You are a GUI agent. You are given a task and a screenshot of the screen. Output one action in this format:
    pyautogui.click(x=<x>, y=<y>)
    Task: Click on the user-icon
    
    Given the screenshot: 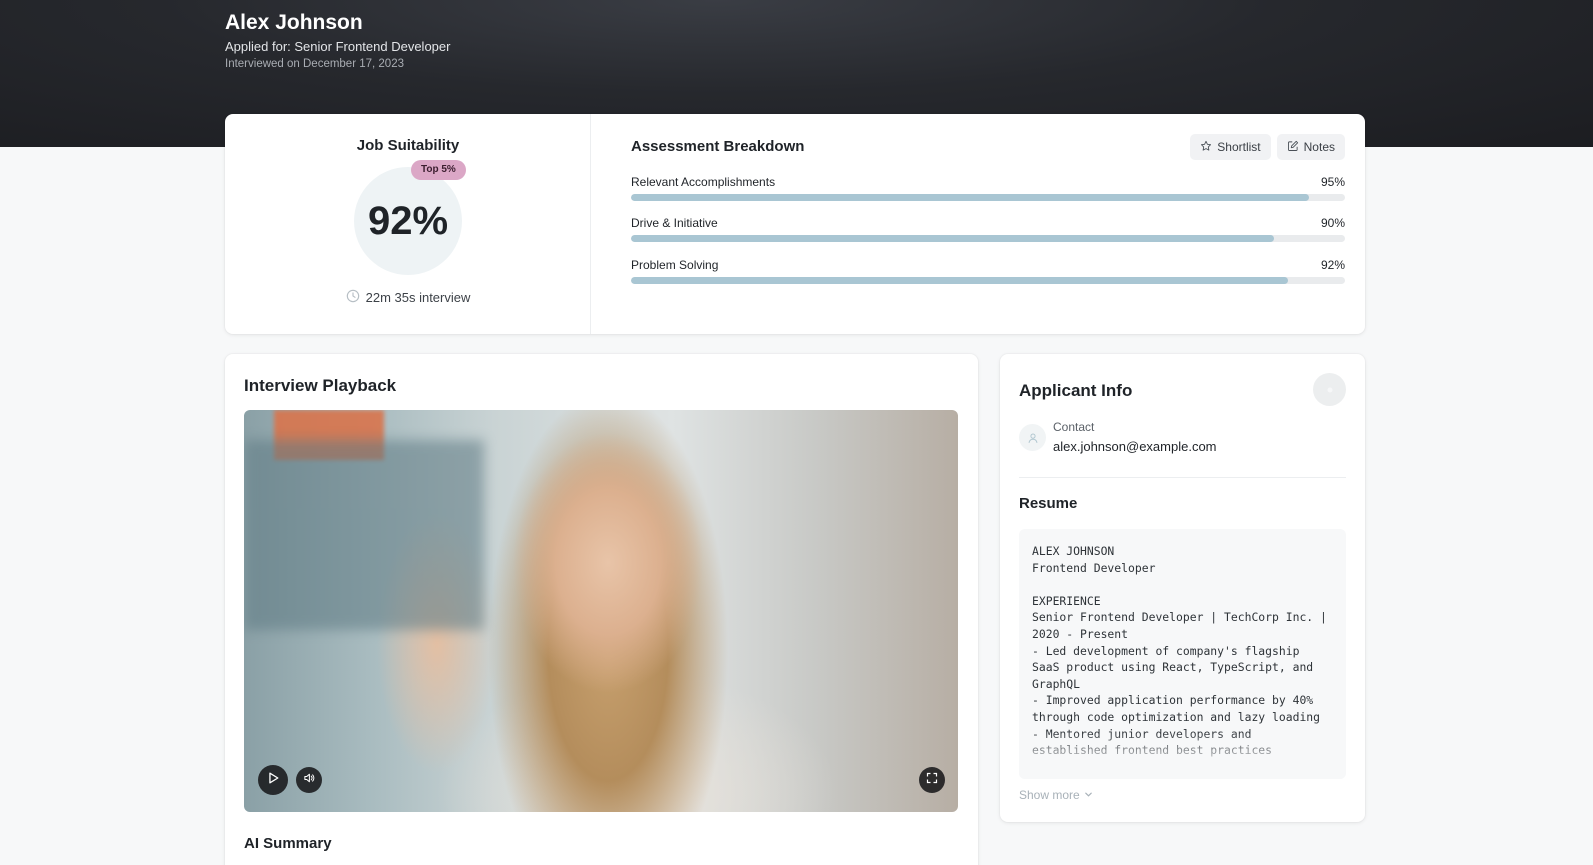 What is the action you would take?
    pyautogui.click(x=1032, y=437)
    